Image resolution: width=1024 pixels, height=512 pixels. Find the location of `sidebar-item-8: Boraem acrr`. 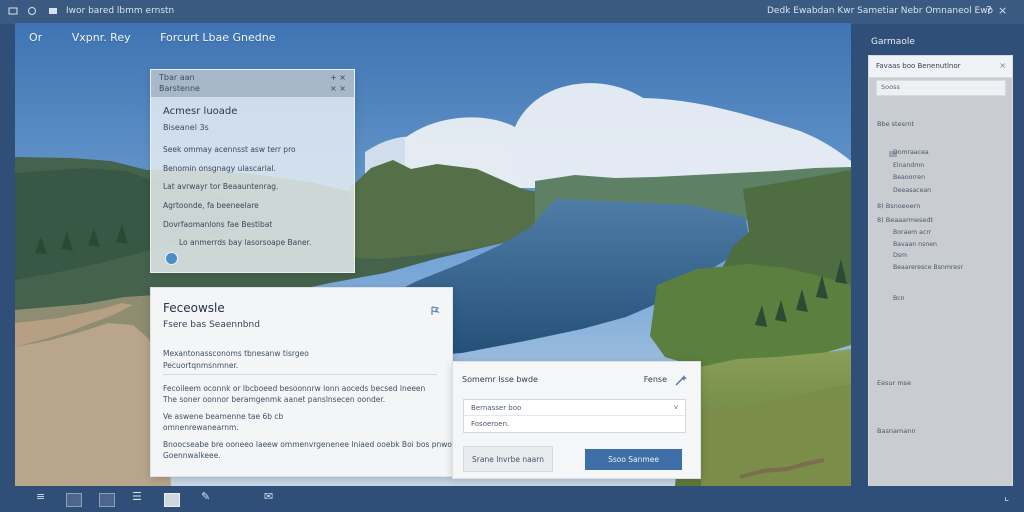

sidebar-item-8: Boraem acrr is located at coordinates (912, 232).